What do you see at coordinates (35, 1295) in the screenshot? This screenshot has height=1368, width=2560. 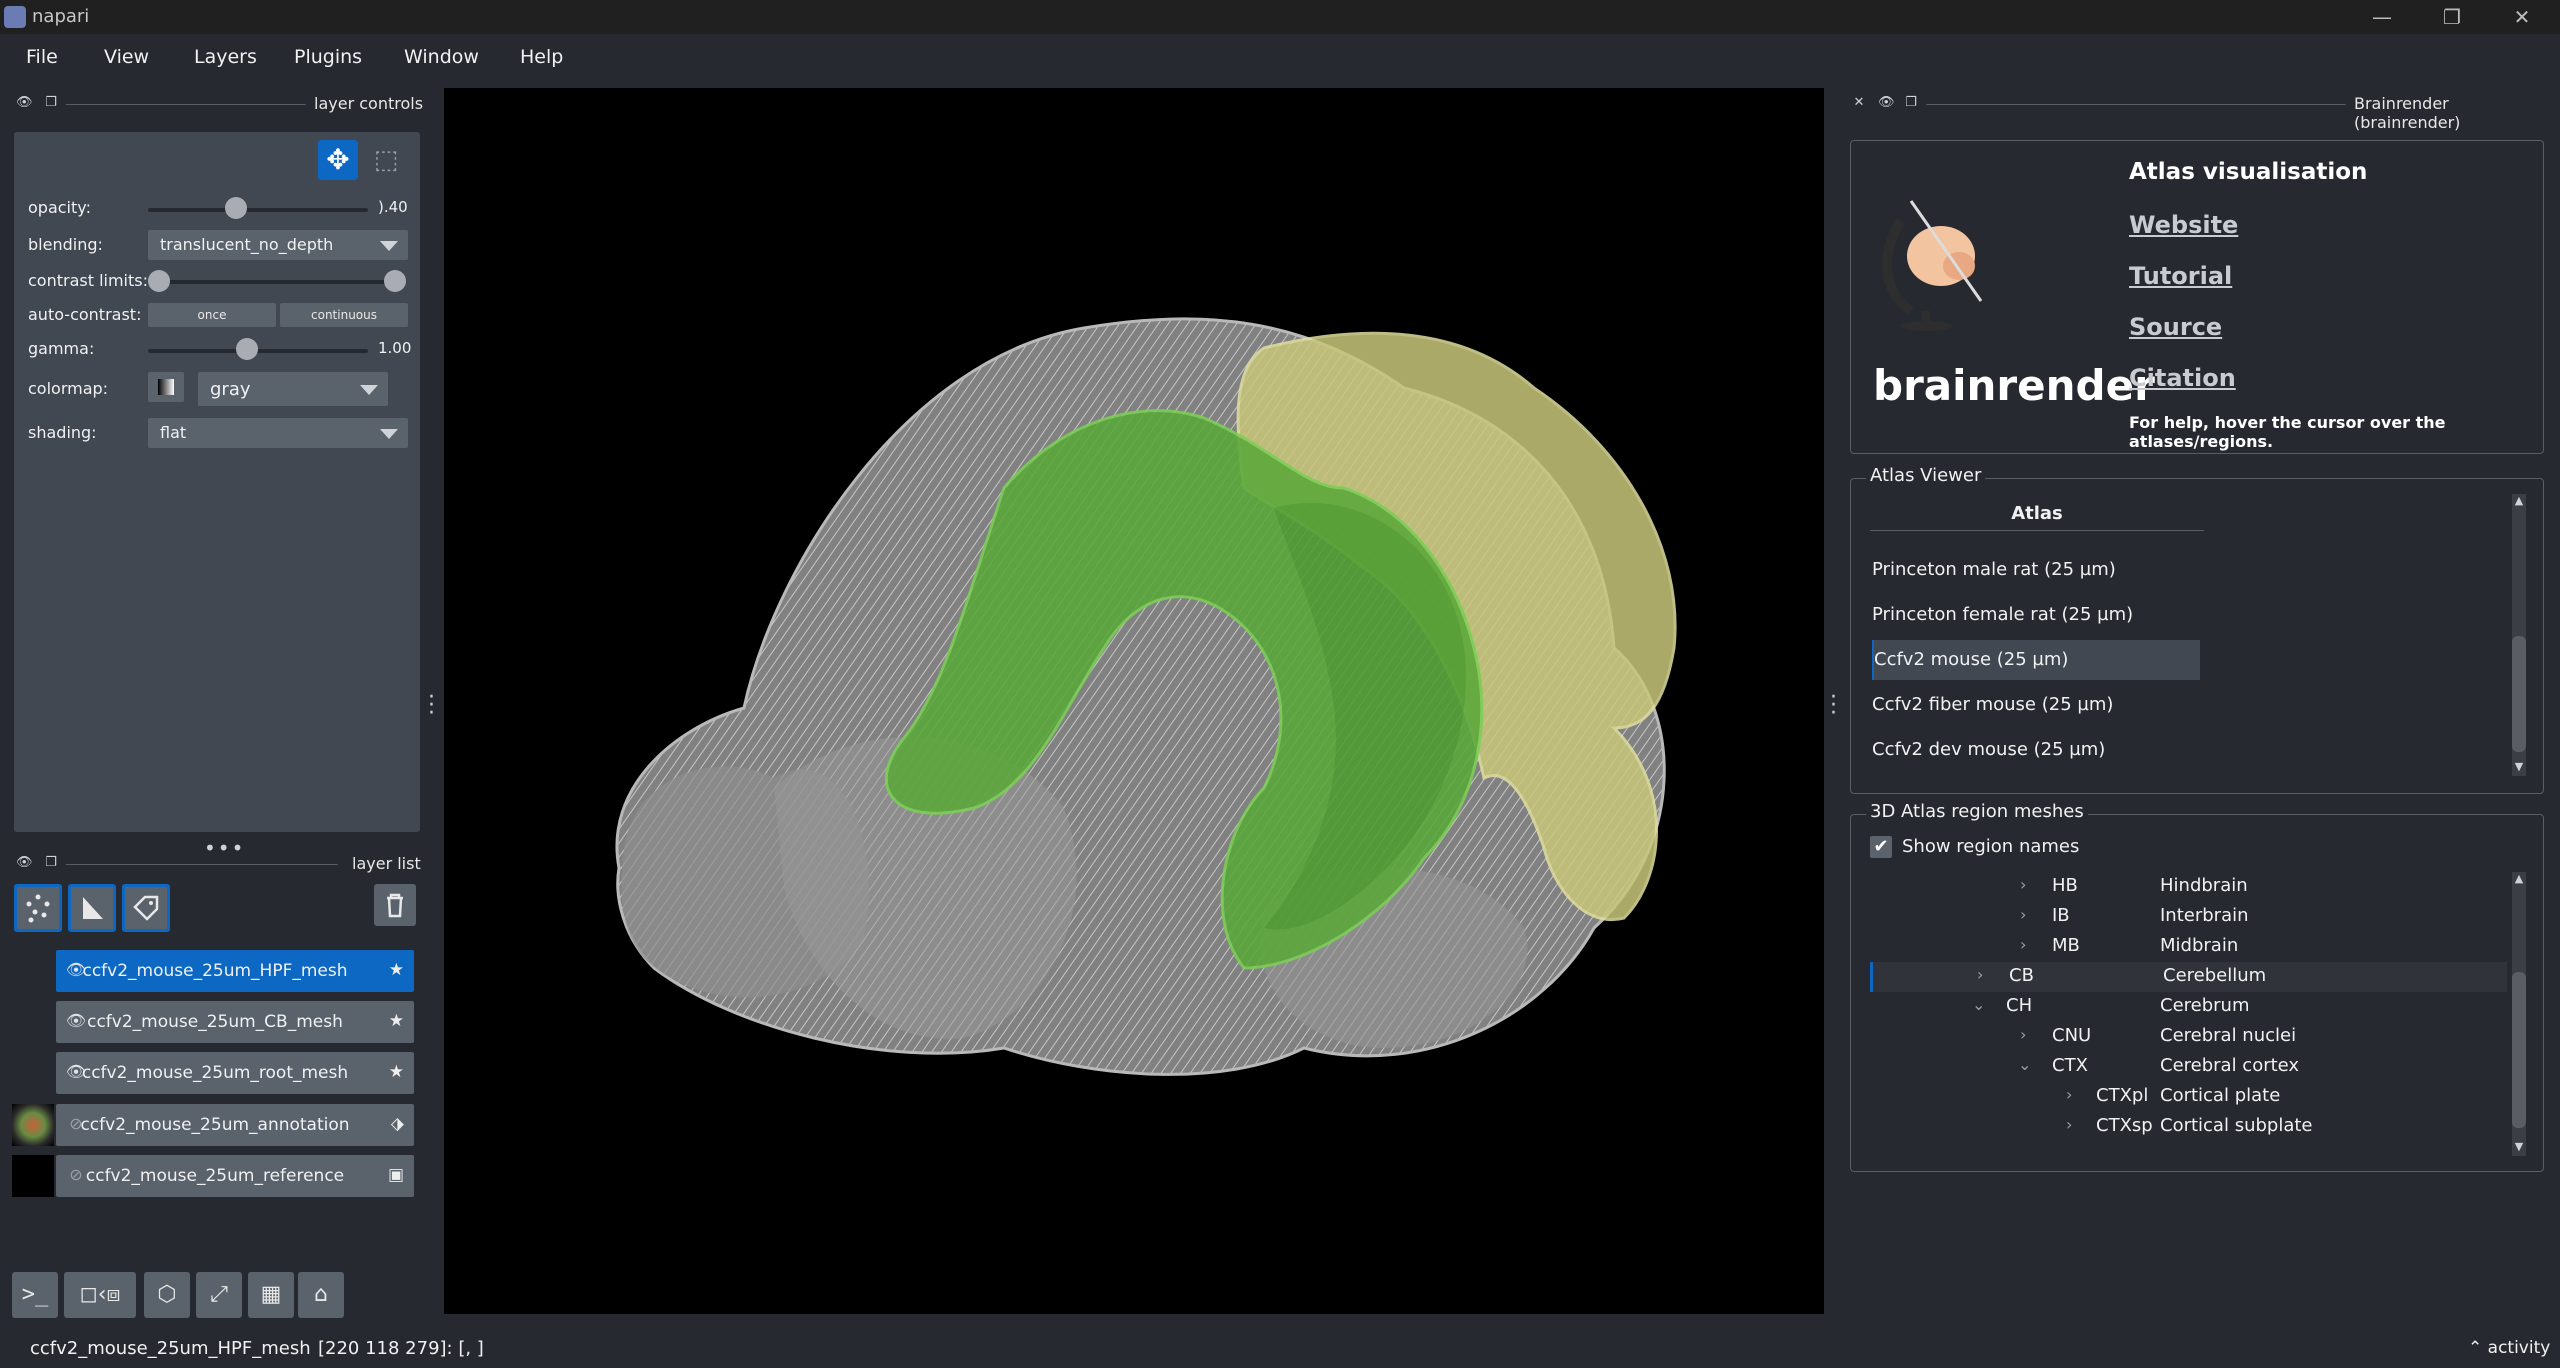 I see `console-icon: >_` at bounding box center [35, 1295].